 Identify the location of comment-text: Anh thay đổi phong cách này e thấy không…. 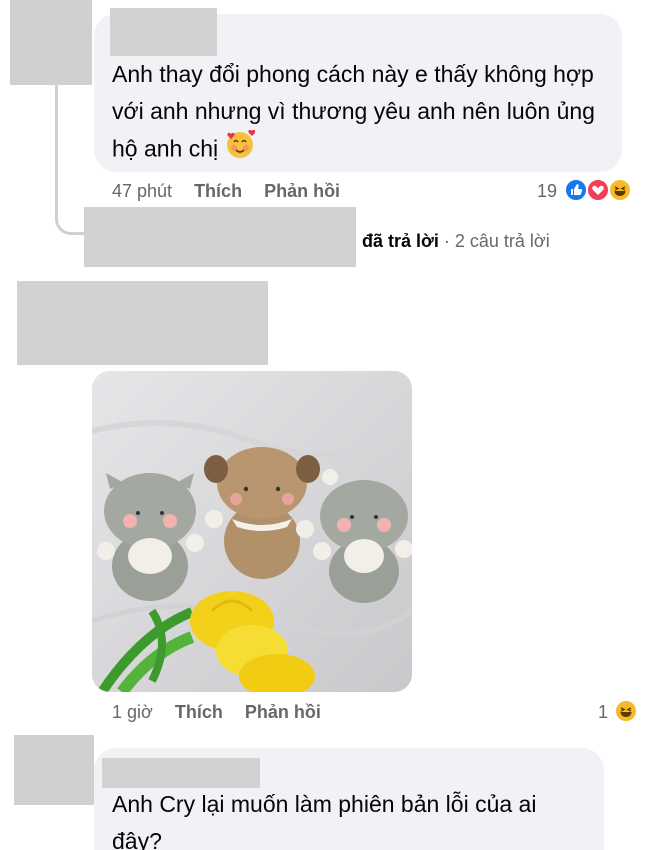
(362, 113).